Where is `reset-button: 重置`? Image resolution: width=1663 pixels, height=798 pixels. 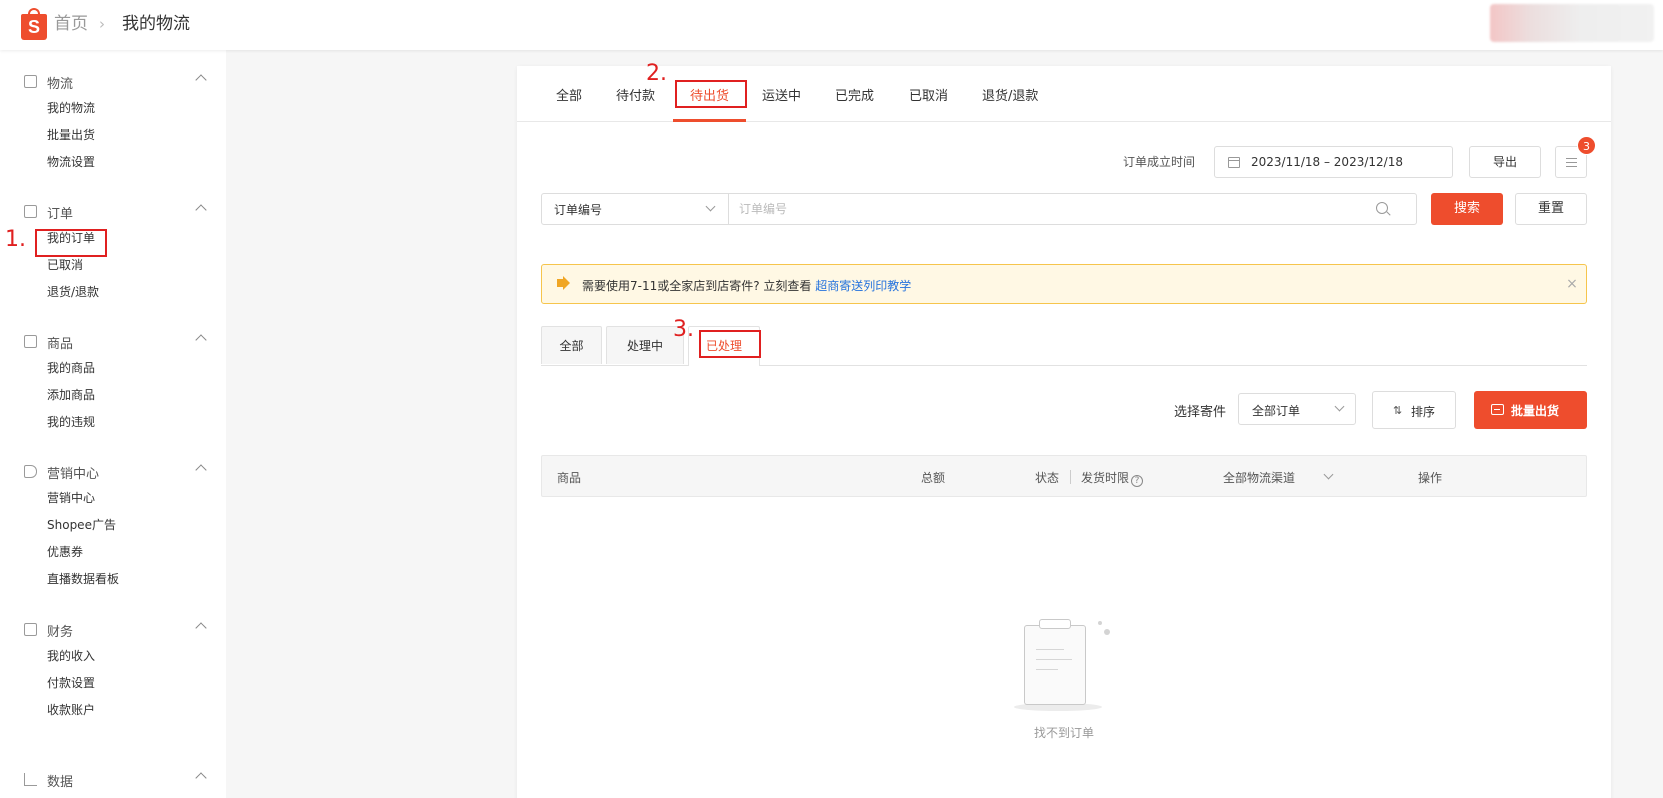
reset-button: 重置 is located at coordinates (1551, 209).